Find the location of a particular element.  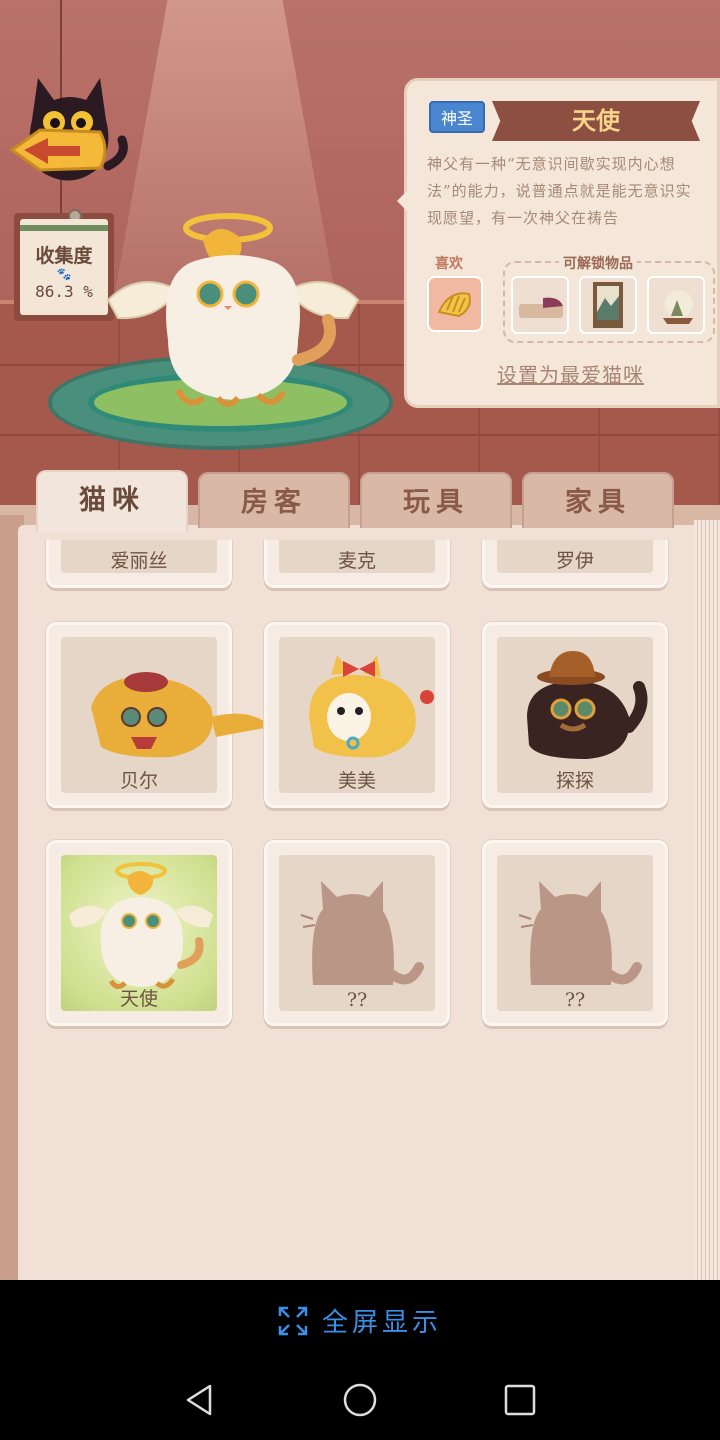

cat-card-name: 探探 is located at coordinates (574, 781).